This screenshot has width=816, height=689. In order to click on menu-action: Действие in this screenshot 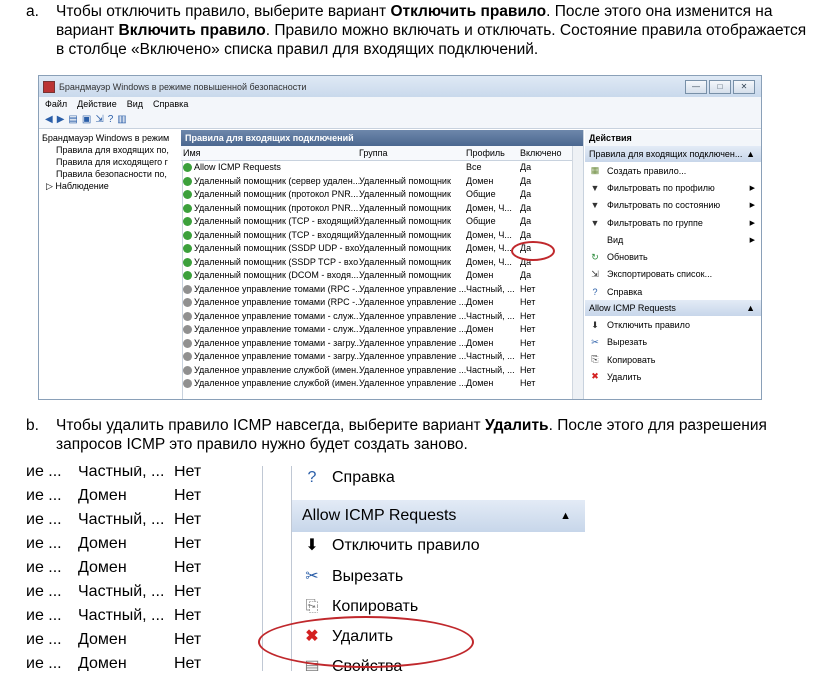, I will do `click(97, 104)`.